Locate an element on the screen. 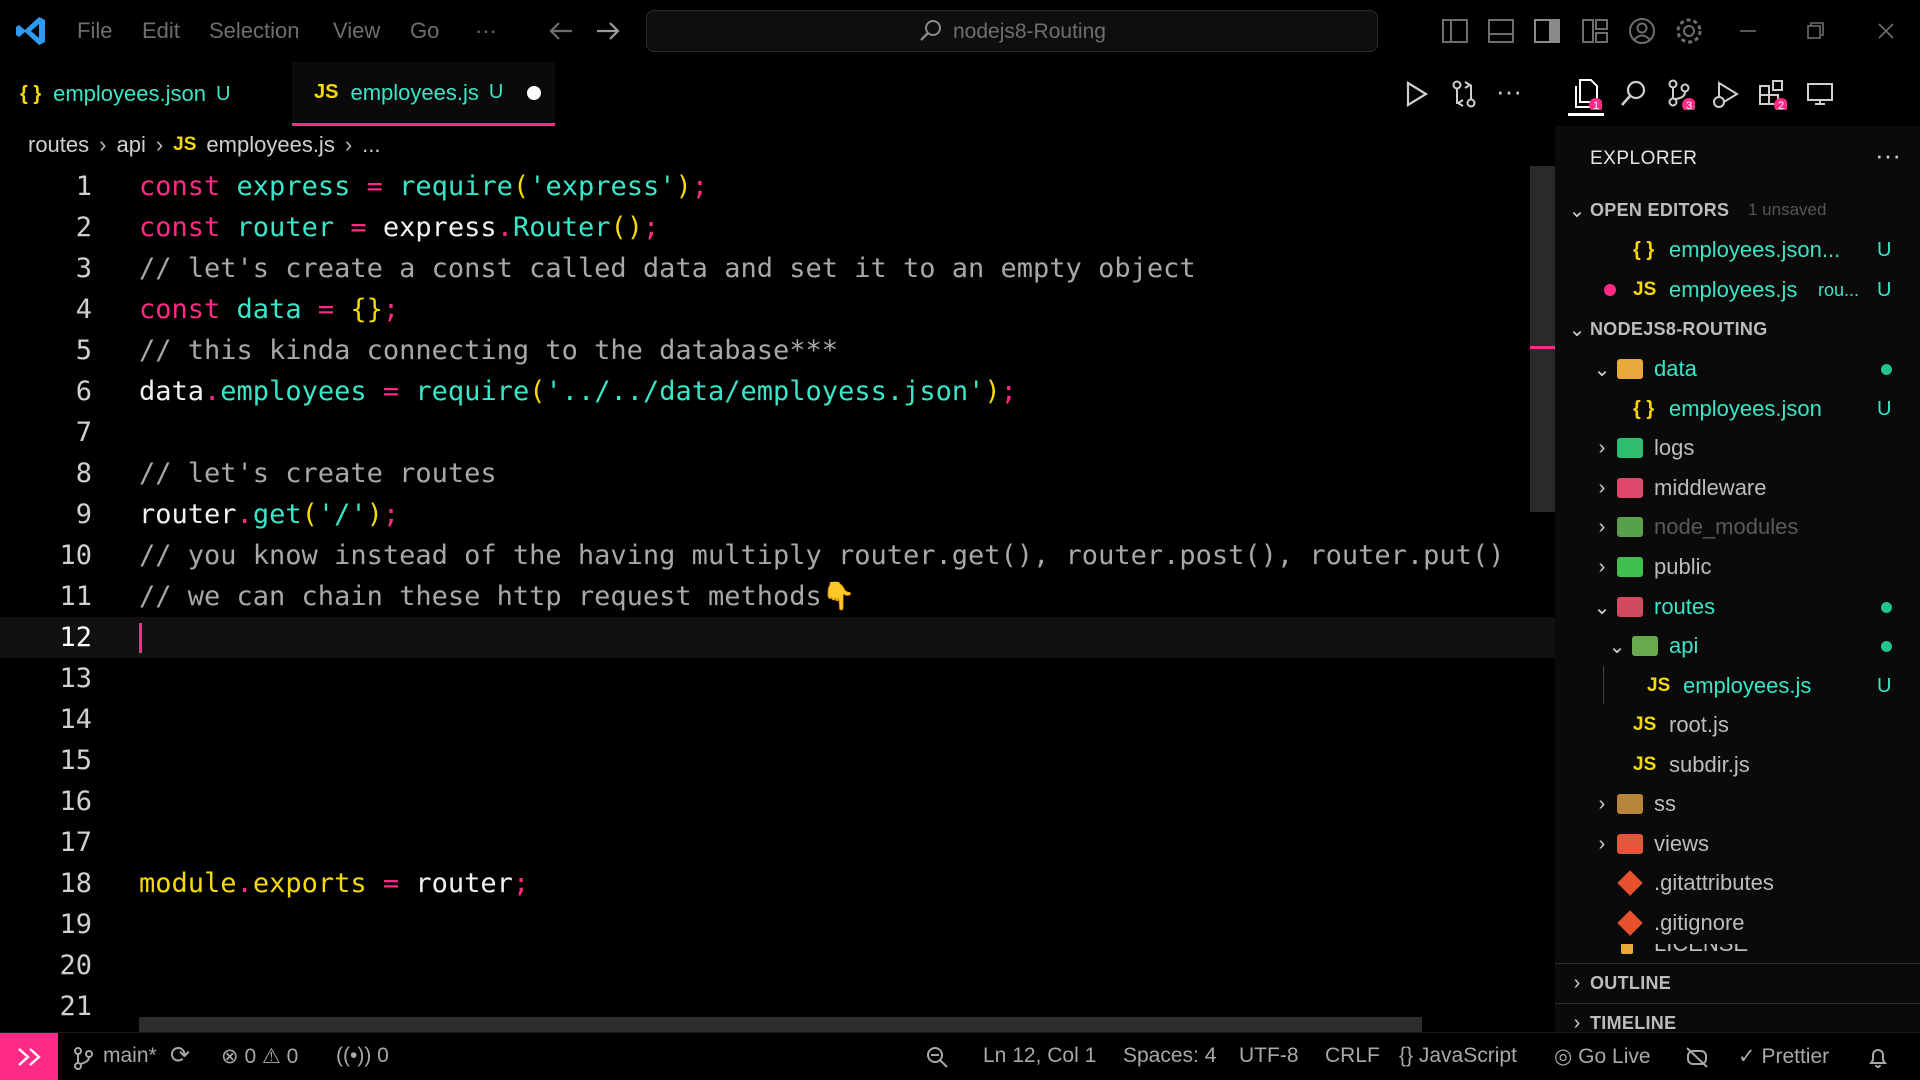 The width and height of the screenshot is (1920, 1080). line-number: 17 is located at coordinates (75, 842).